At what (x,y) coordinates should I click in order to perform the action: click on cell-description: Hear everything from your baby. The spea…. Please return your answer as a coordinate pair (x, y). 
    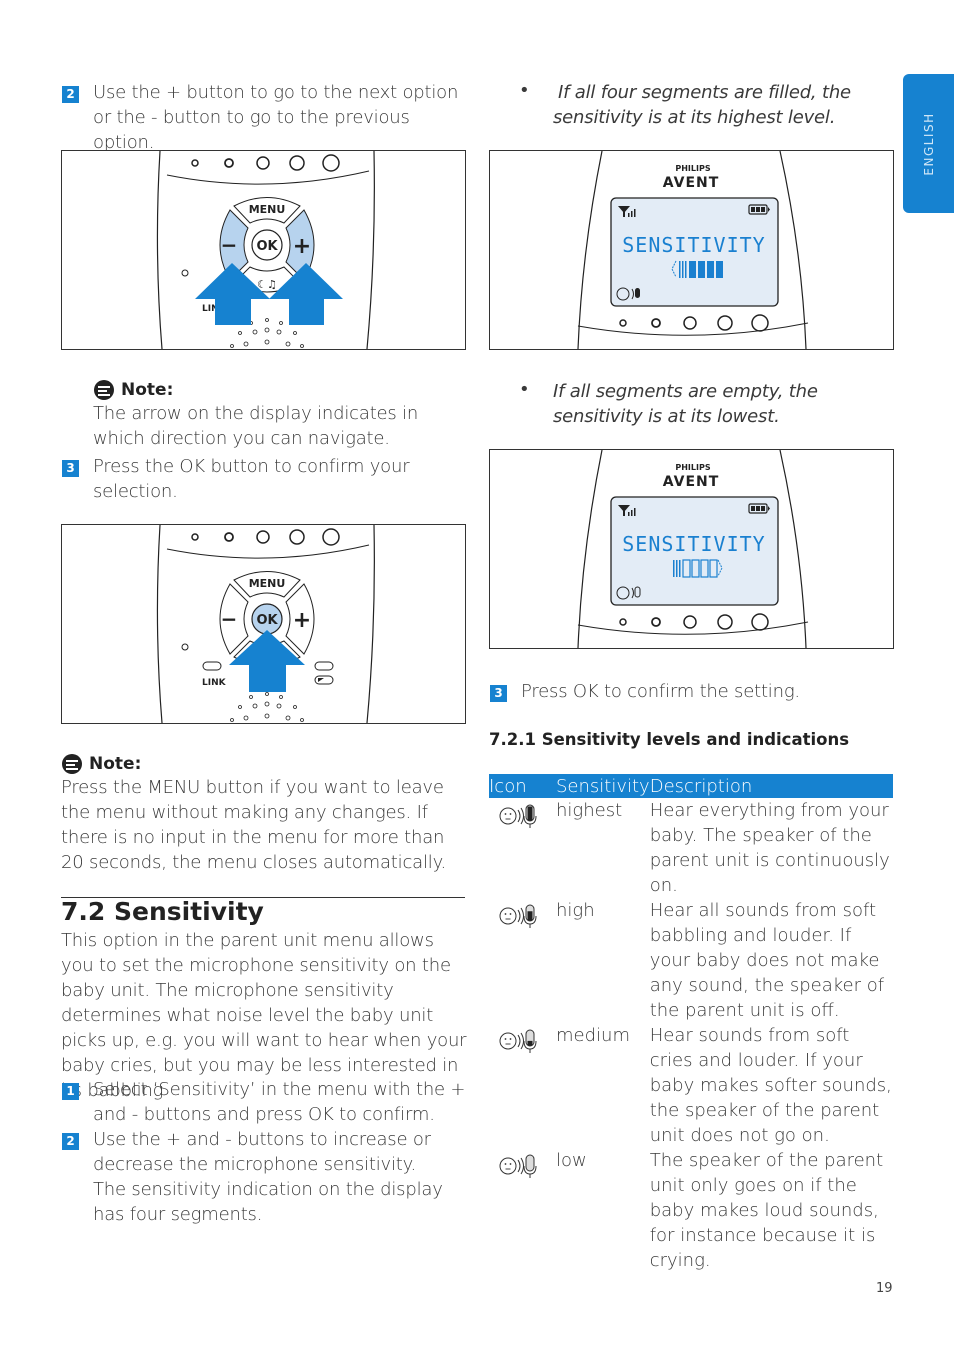
    Looking at the image, I should click on (769, 848).